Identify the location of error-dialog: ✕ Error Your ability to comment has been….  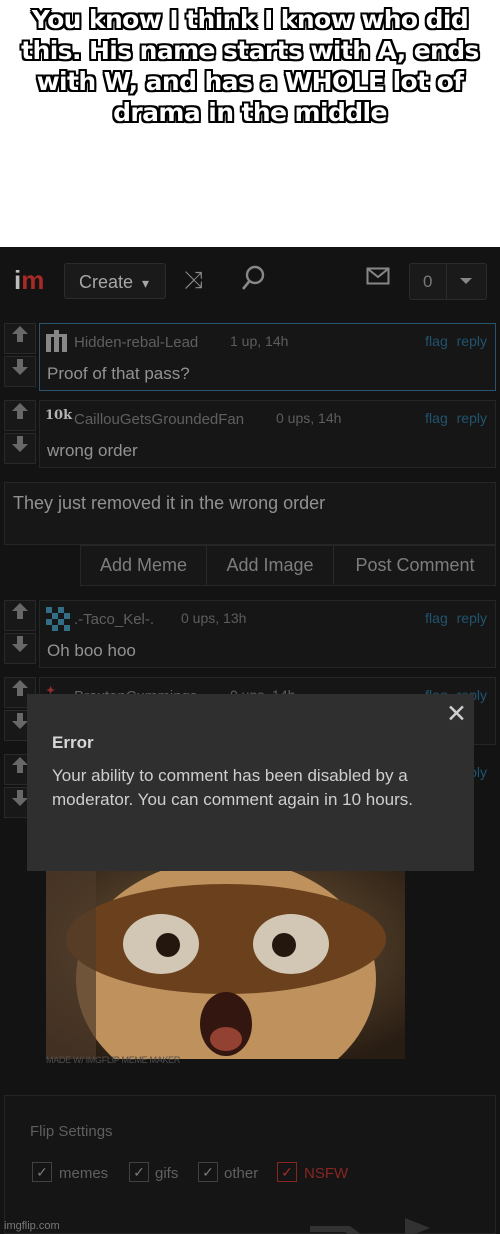
(250, 782).